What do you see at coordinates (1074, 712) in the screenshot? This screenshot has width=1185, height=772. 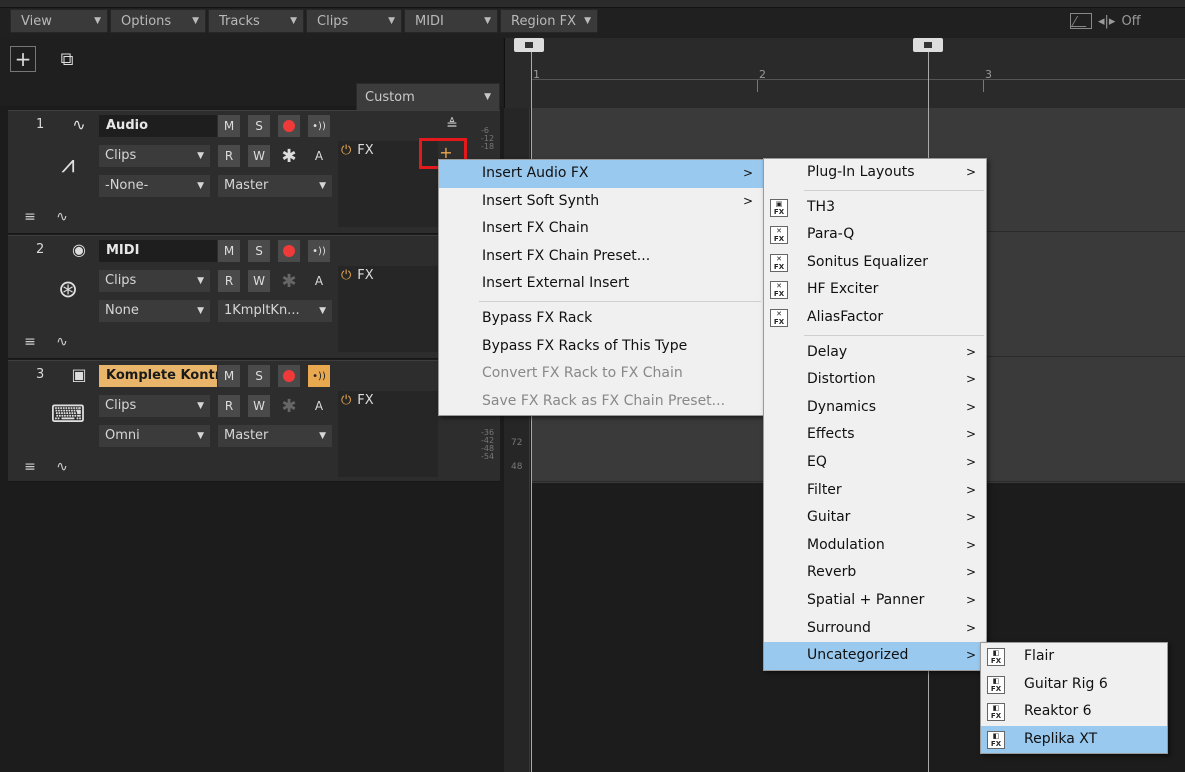 I see `menu-item-reaktor-6: ◧ FX Reaktor 6` at bounding box center [1074, 712].